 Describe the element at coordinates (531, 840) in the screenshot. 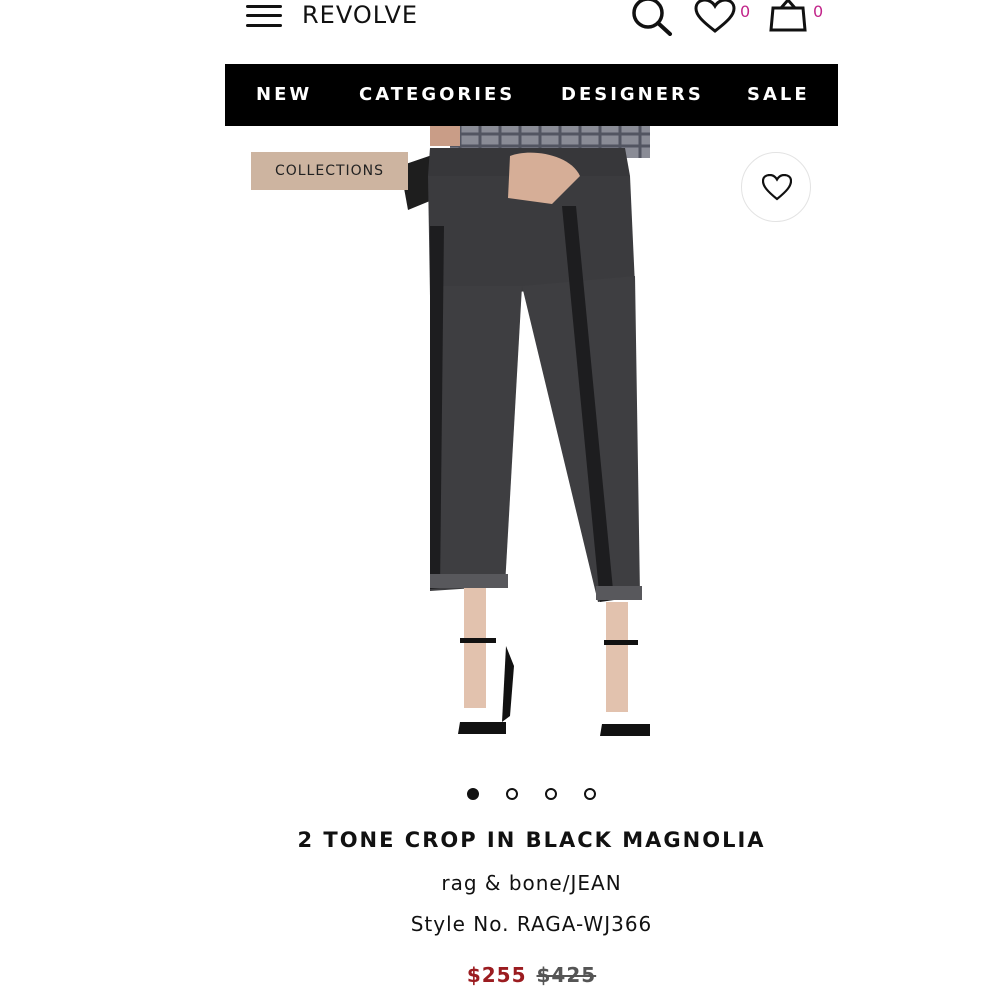

I see `product-title: 2 TONE CROP IN BLACK MAGNOLIA` at that location.